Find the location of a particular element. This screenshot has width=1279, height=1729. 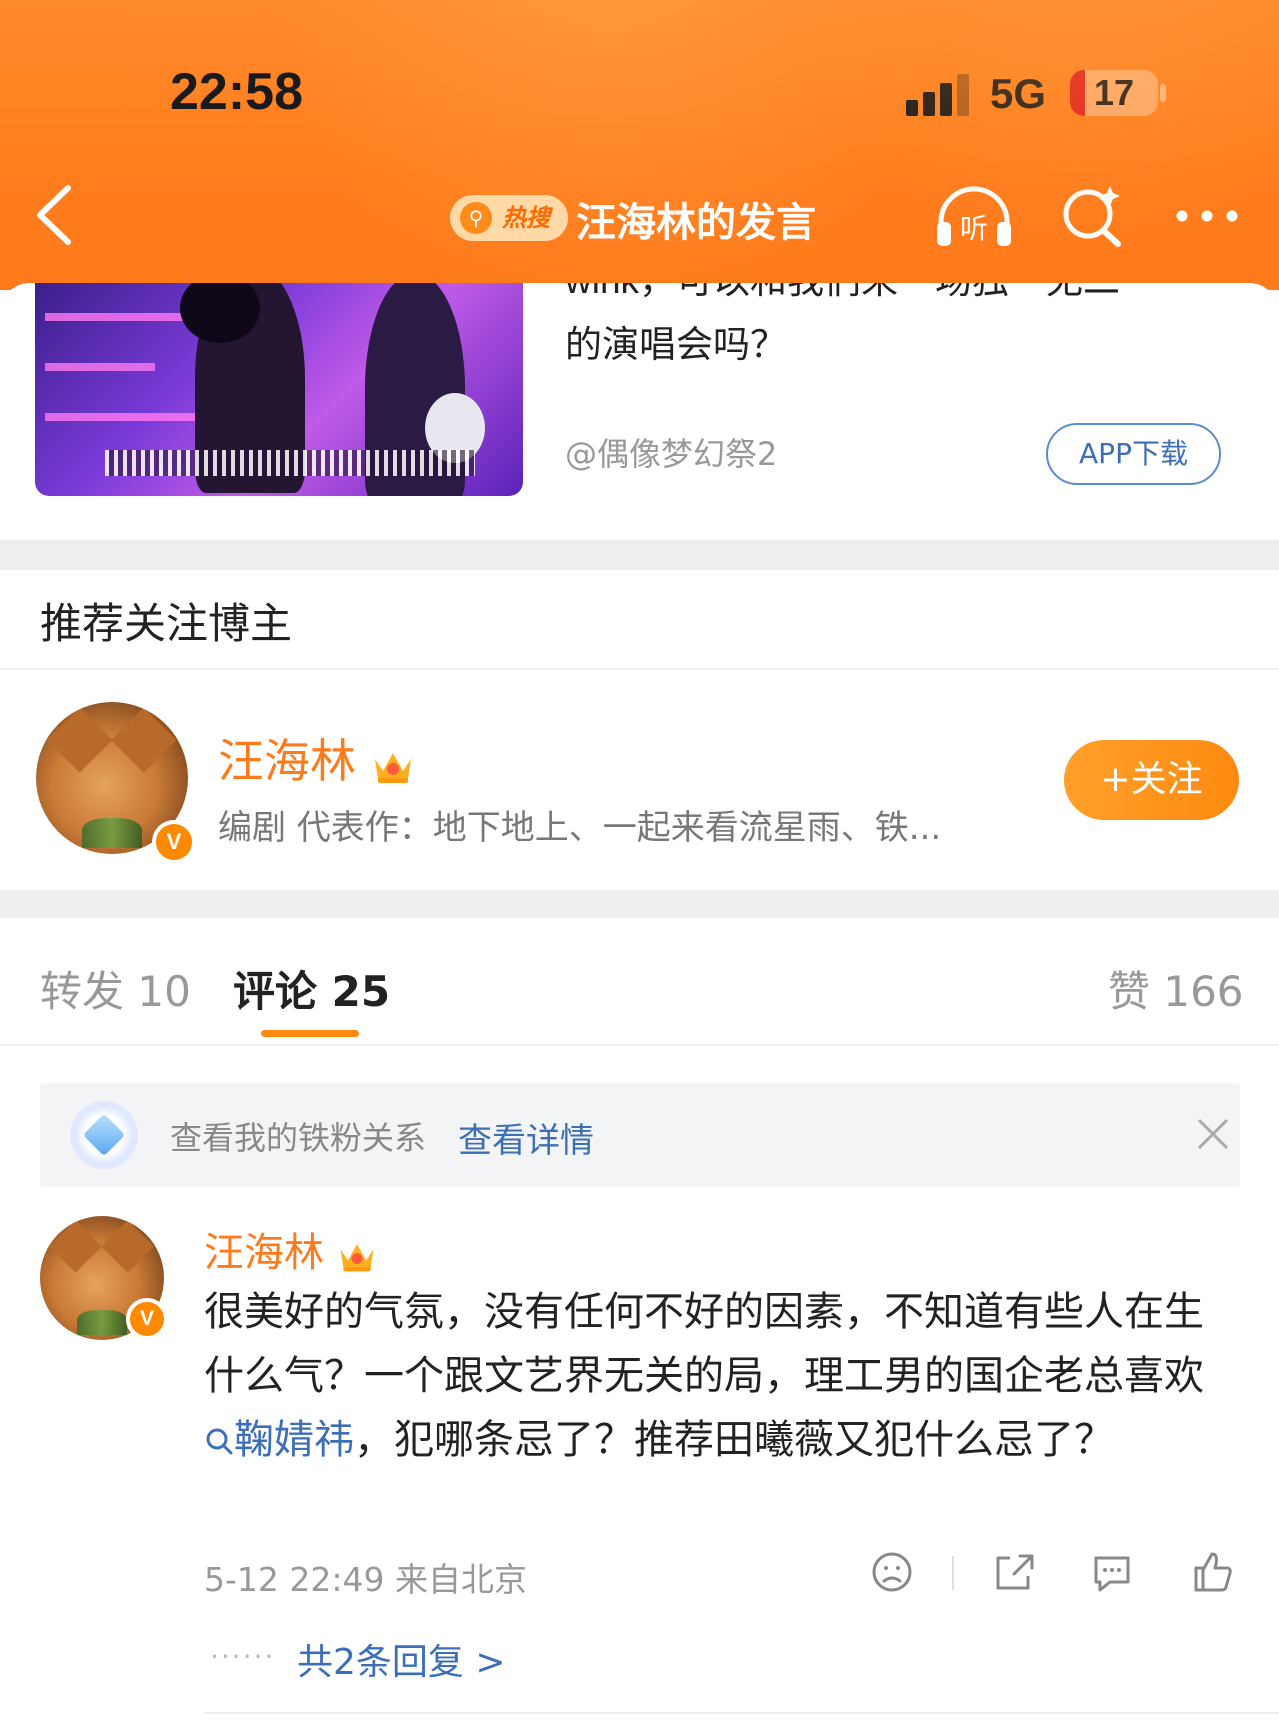

ad-source: @偶像梦幻祭2 is located at coordinates (671, 454).